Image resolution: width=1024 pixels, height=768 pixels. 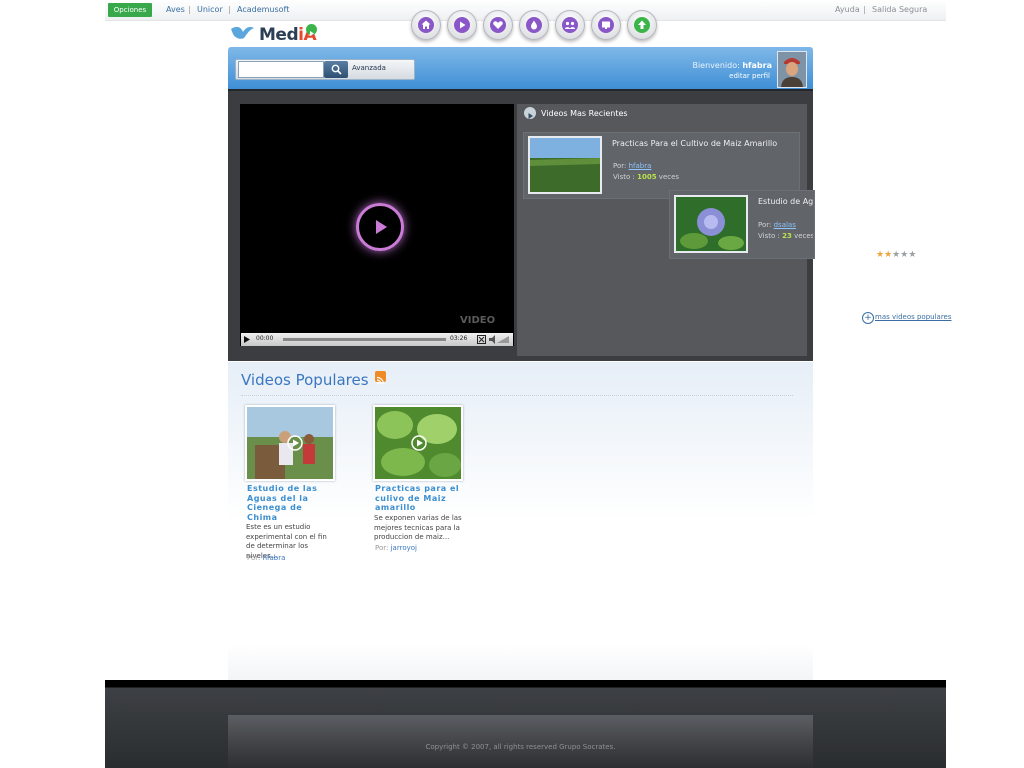 I want to click on bird-logo-icon, so click(x=242, y=33).